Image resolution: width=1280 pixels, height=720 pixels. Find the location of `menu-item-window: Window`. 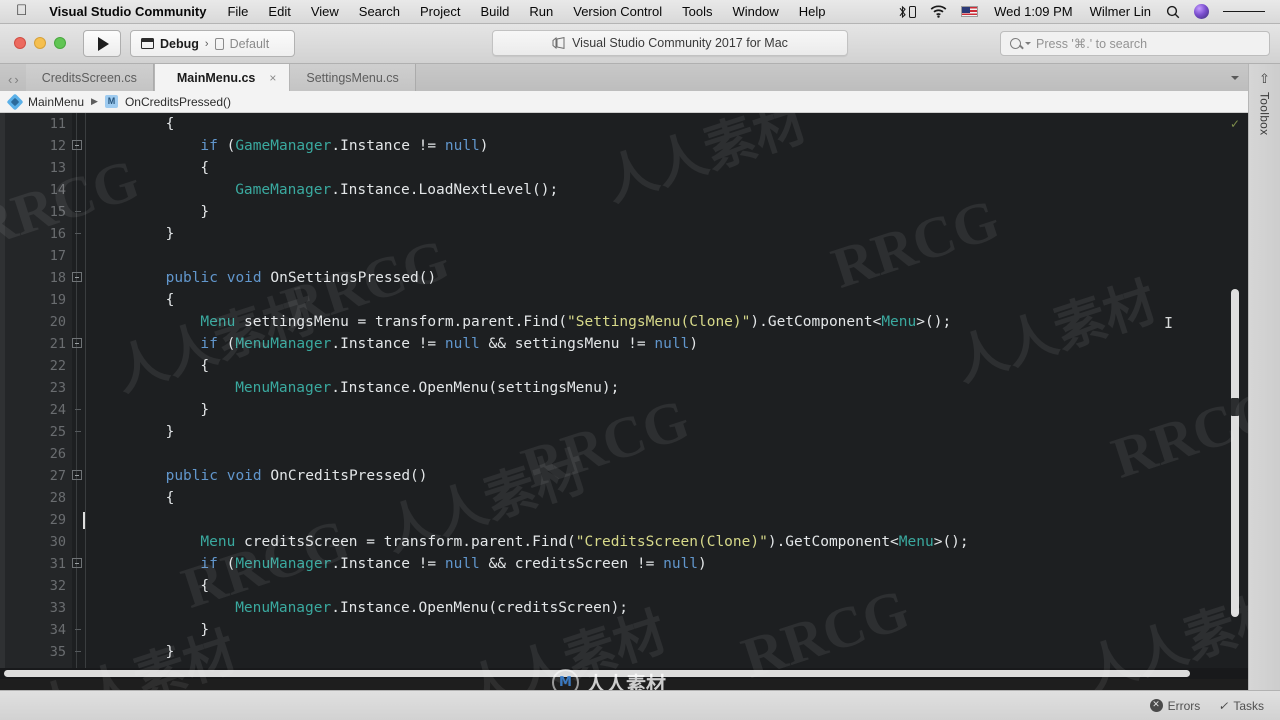

menu-item-window: Window is located at coordinates (755, 11).